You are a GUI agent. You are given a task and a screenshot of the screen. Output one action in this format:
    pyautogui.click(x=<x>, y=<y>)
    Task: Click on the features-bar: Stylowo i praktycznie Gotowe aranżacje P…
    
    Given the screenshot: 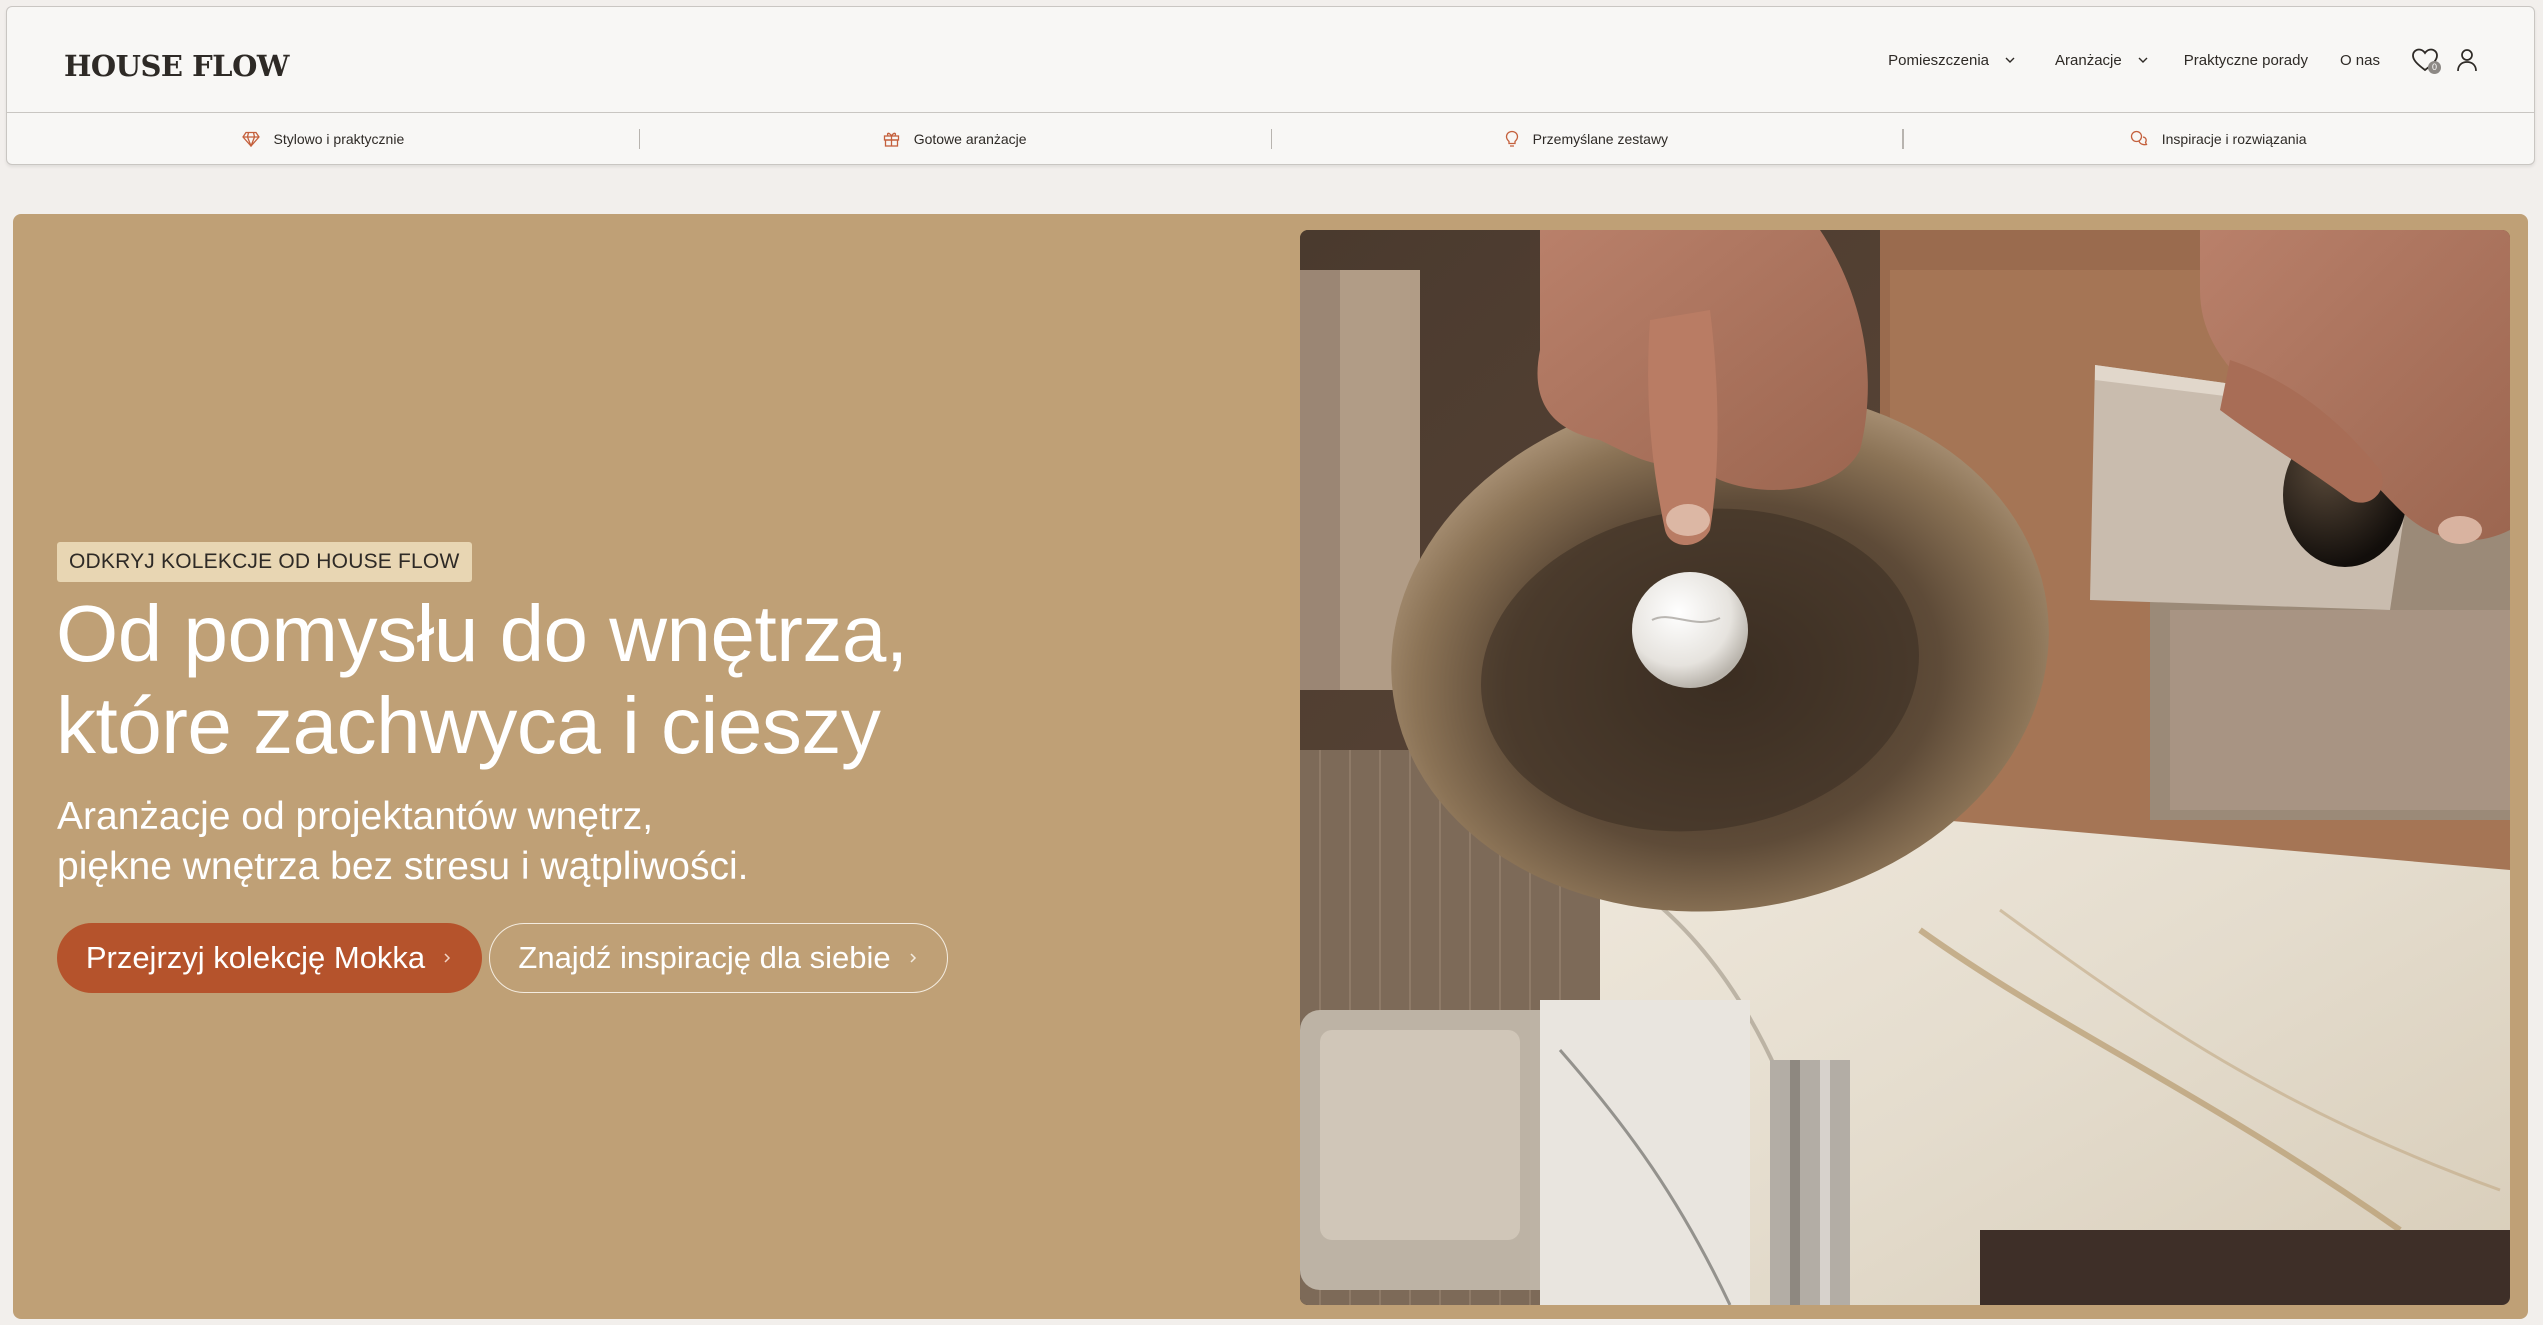 What is the action you would take?
    pyautogui.click(x=1270, y=138)
    